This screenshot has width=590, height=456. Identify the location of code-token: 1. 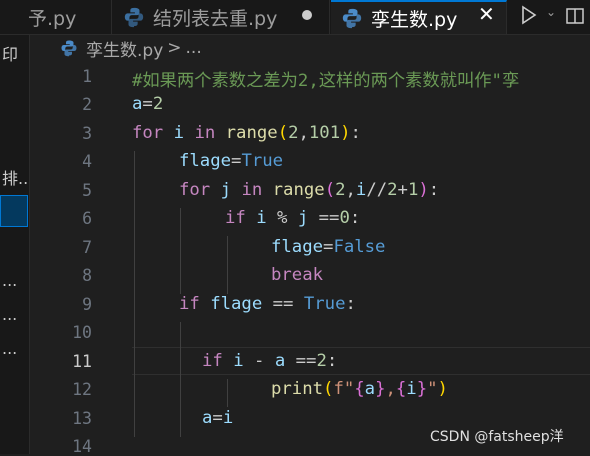
(413, 190).